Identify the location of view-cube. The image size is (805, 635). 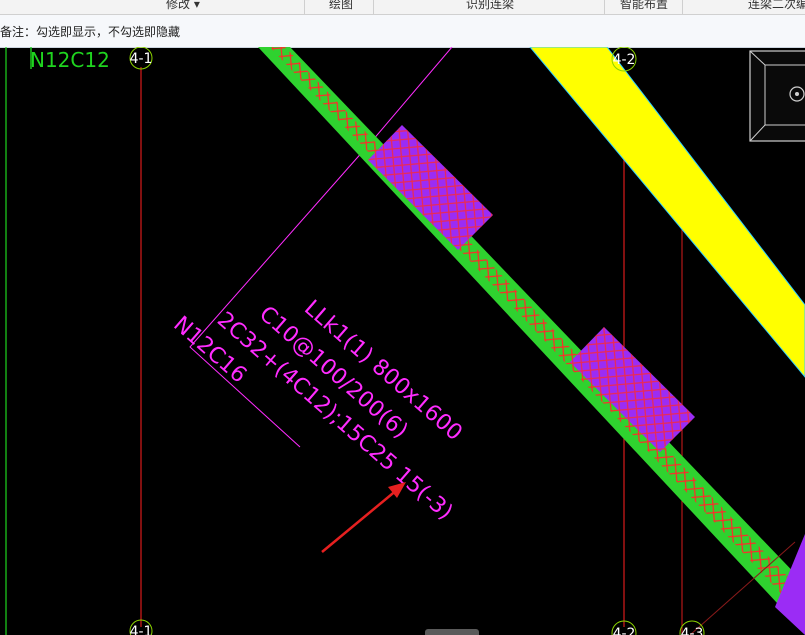
(777, 96).